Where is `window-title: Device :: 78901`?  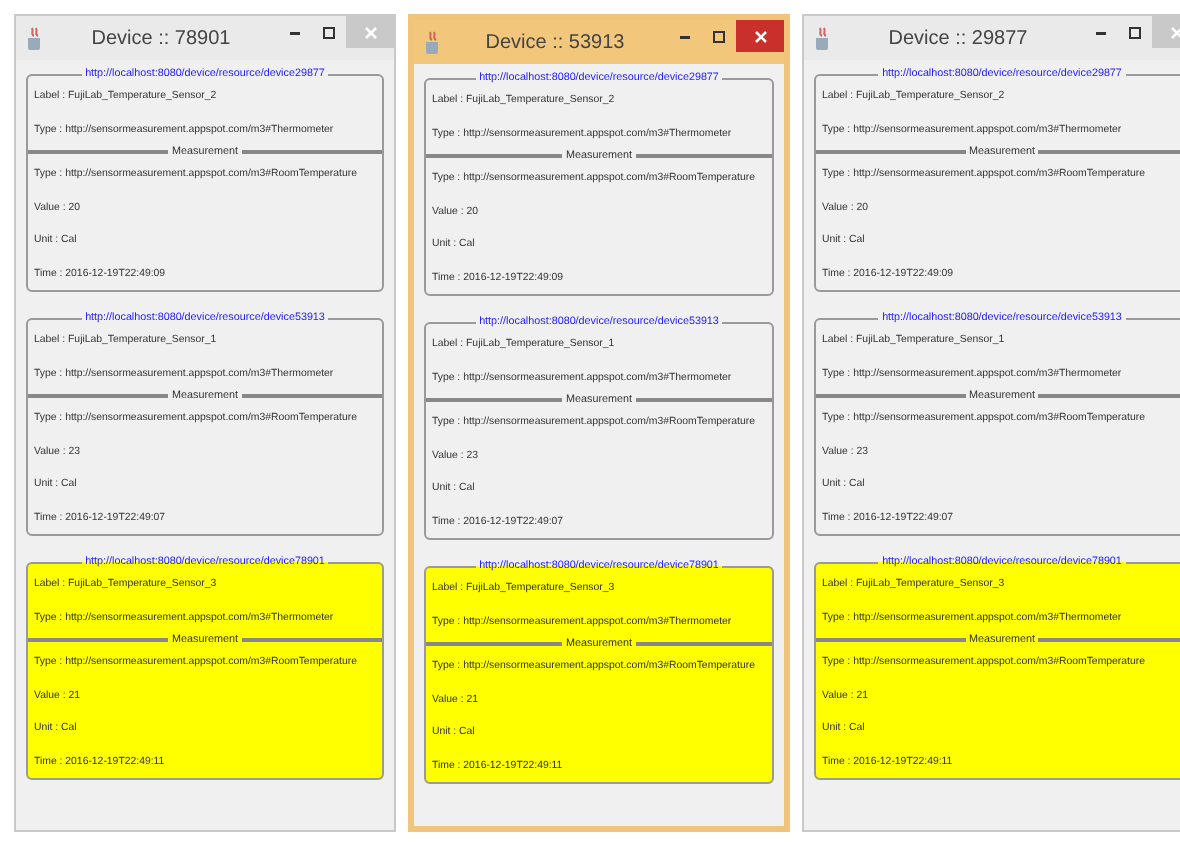 window-title: Device :: 78901 is located at coordinates (161, 38).